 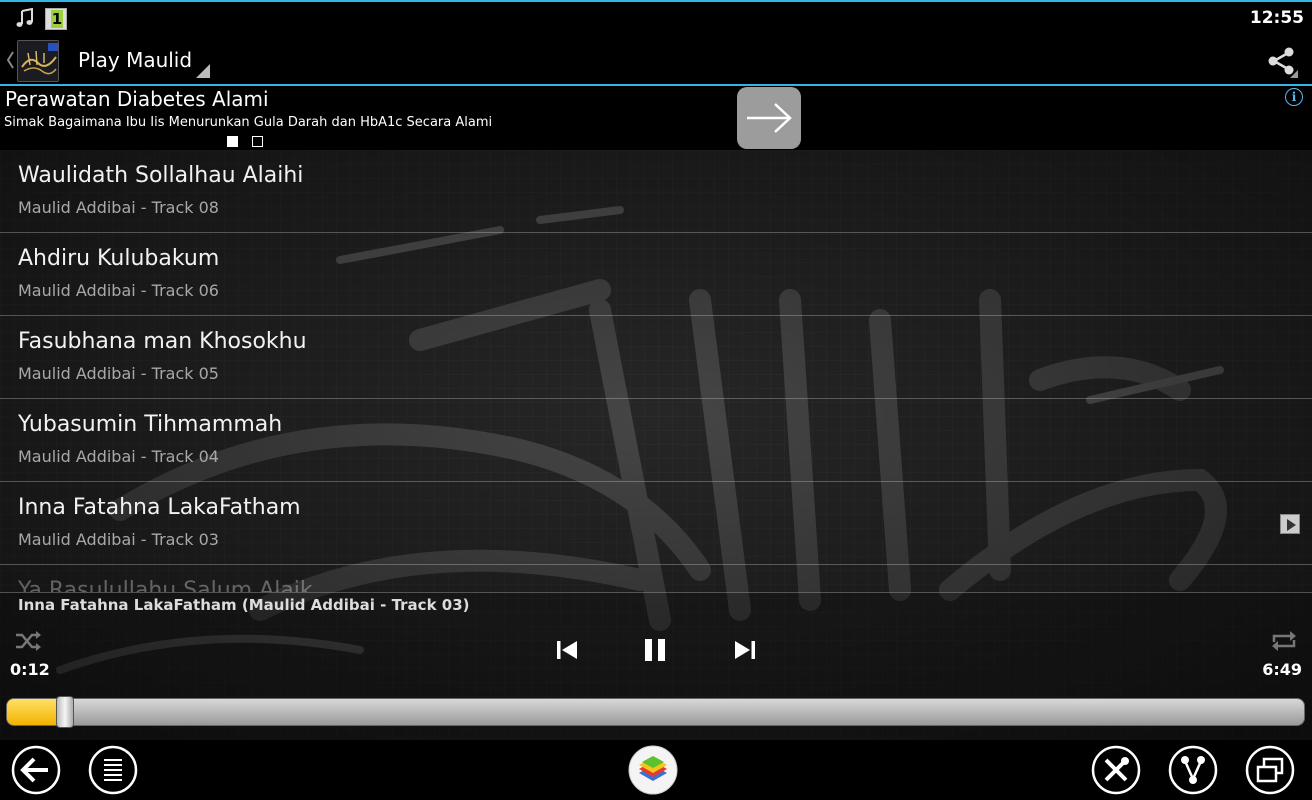 What do you see at coordinates (232, 141) in the screenshot?
I see `ad-page-dot-active` at bounding box center [232, 141].